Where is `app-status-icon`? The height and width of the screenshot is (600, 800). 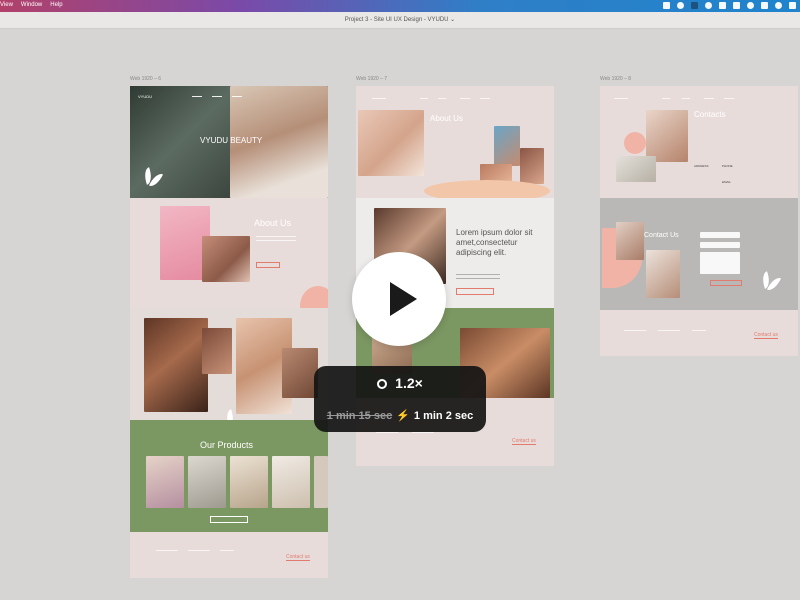
app-status-icon is located at coordinates (694, 5).